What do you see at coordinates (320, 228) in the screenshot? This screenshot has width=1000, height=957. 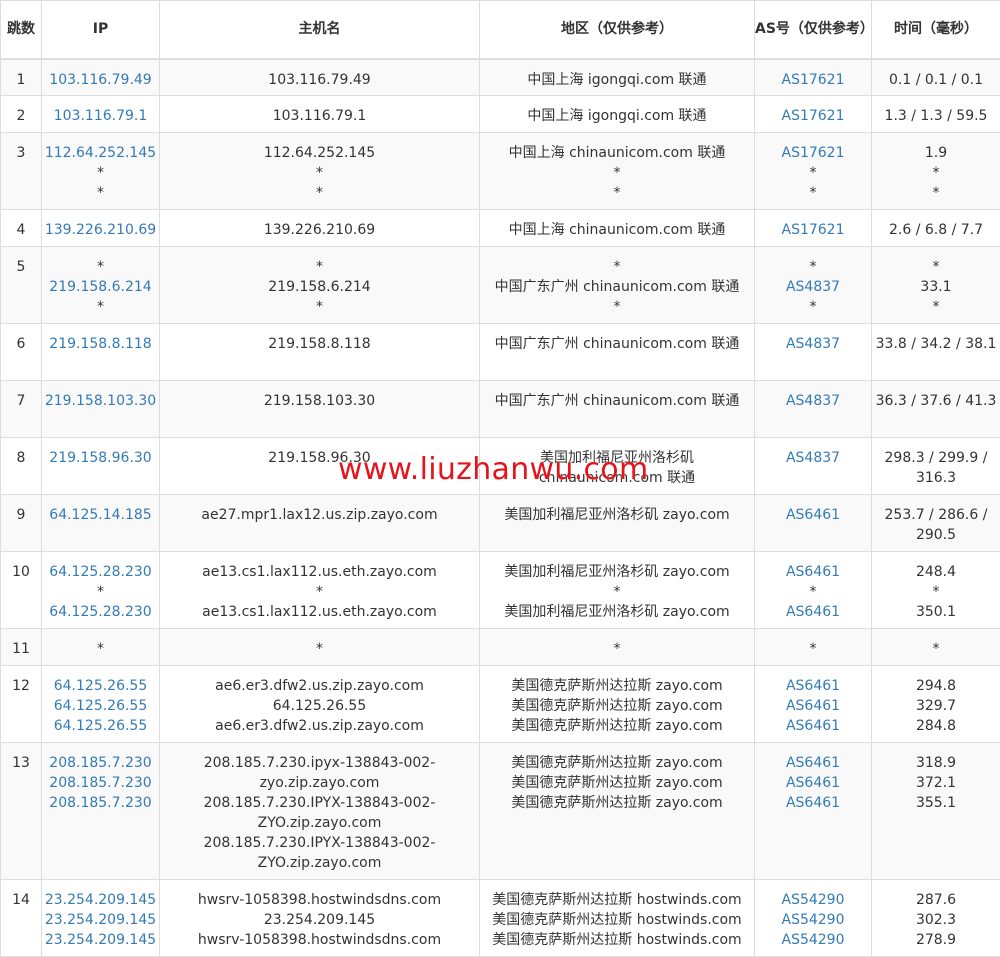 I see `hostname-cell: 139.226.210.69` at bounding box center [320, 228].